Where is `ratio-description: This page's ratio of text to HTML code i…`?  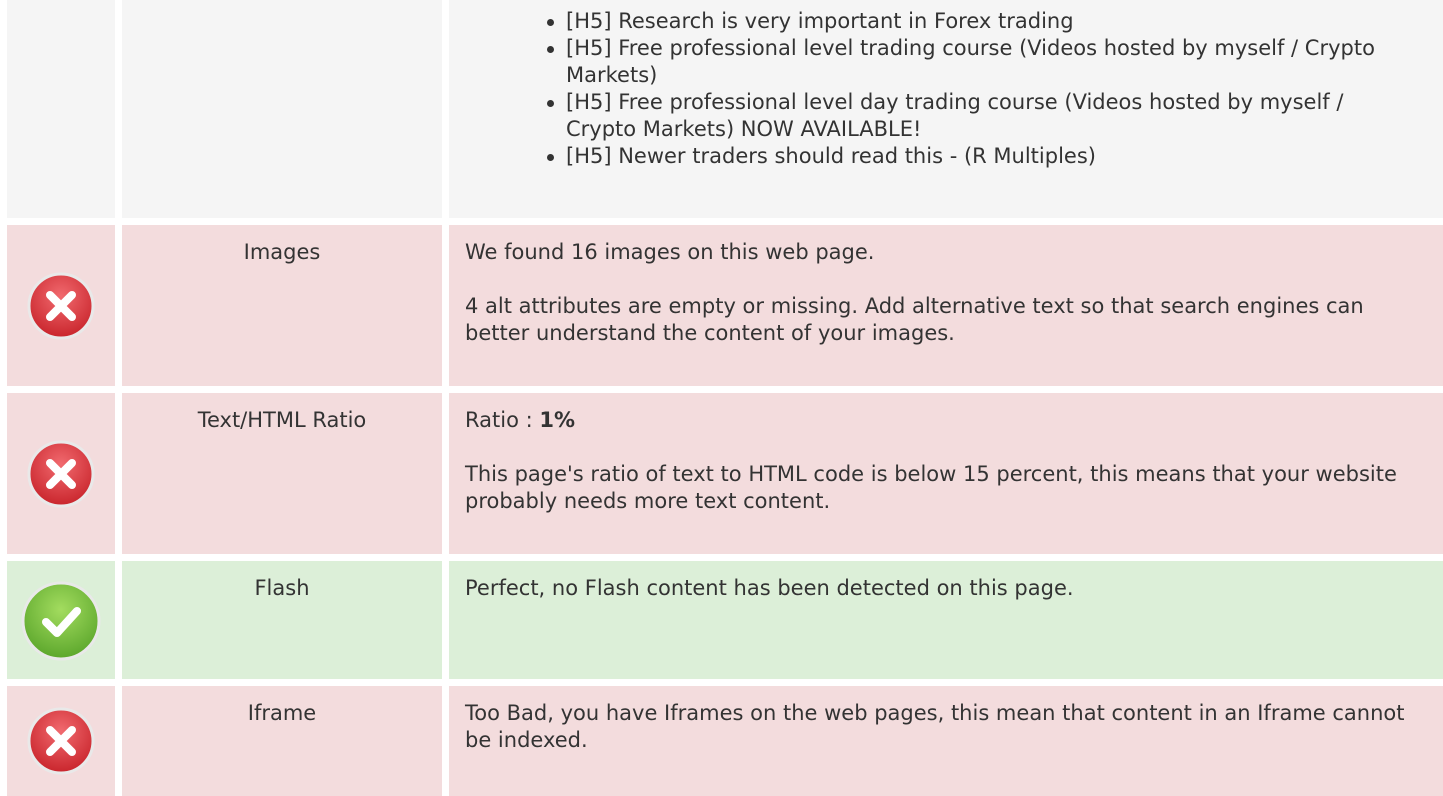
ratio-description: This page's ratio of text to HTML code i… is located at coordinates (931, 487).